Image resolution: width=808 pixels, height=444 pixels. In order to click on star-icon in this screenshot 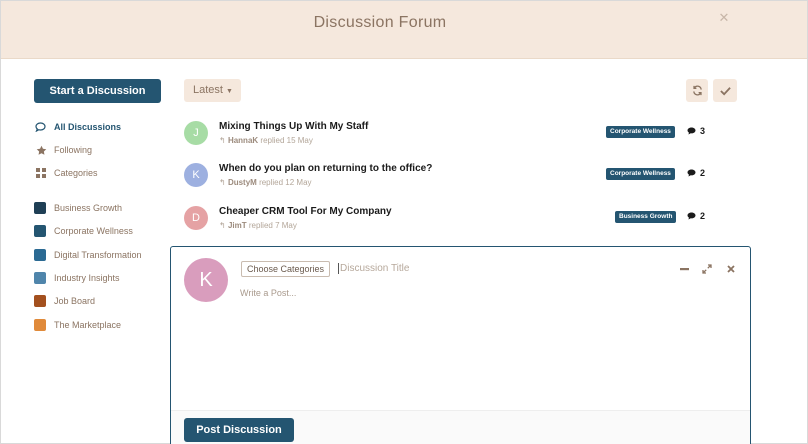, I will do `click(41, 150)`.